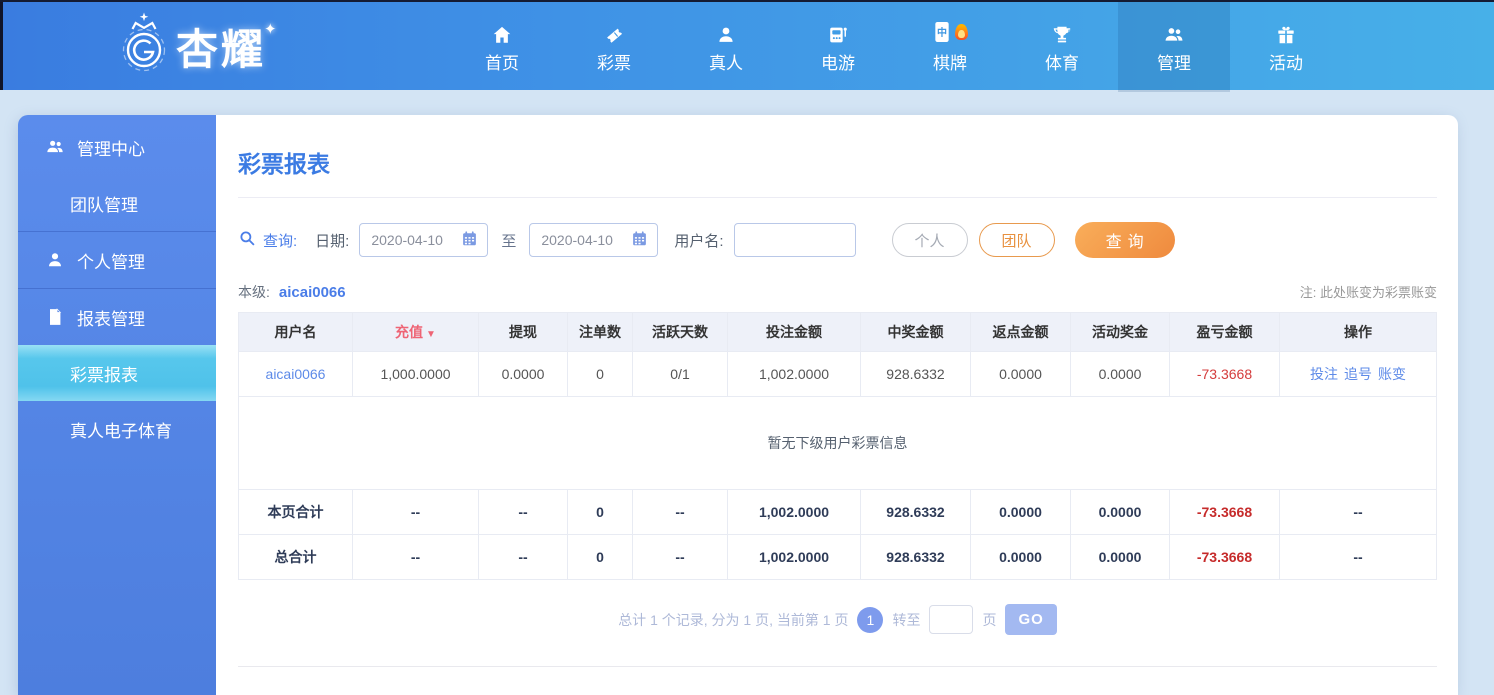 The width and height of the screenshot is (1494, 695). I want to click on row-bet-amount: 1,002.0000, so click(794, 374).